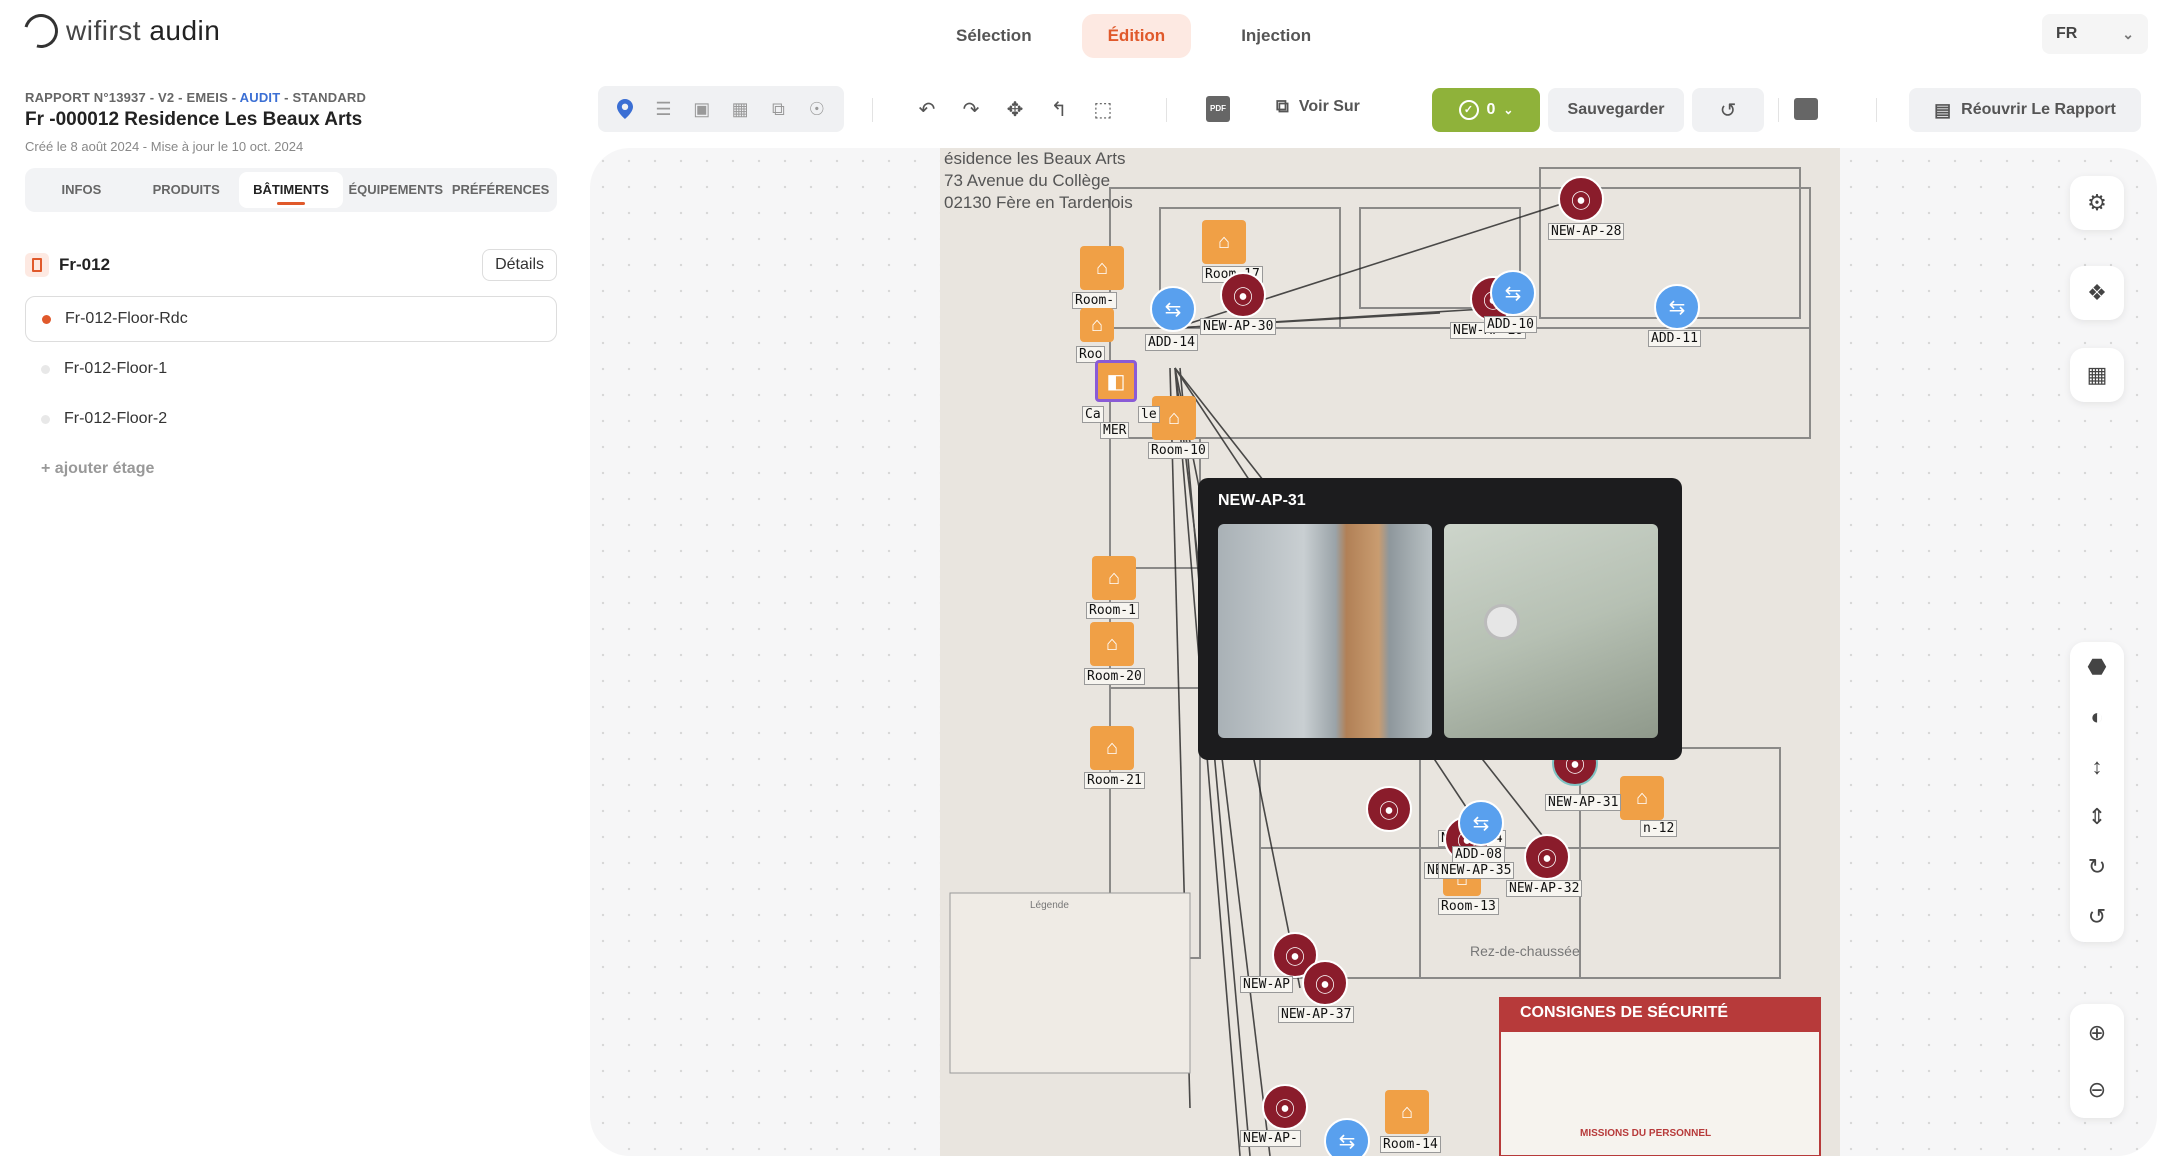  Describe the element at coordinates (291, 190) in the screenshot. I see `tab-batiments: BÂTIMENTS` at that location.